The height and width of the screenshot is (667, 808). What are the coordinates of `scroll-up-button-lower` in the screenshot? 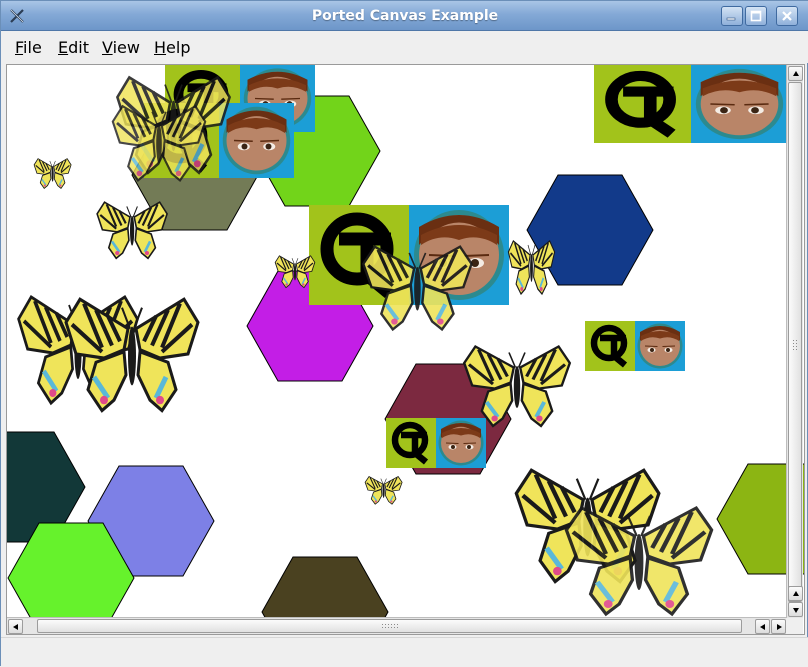 It's located at (795, 593).